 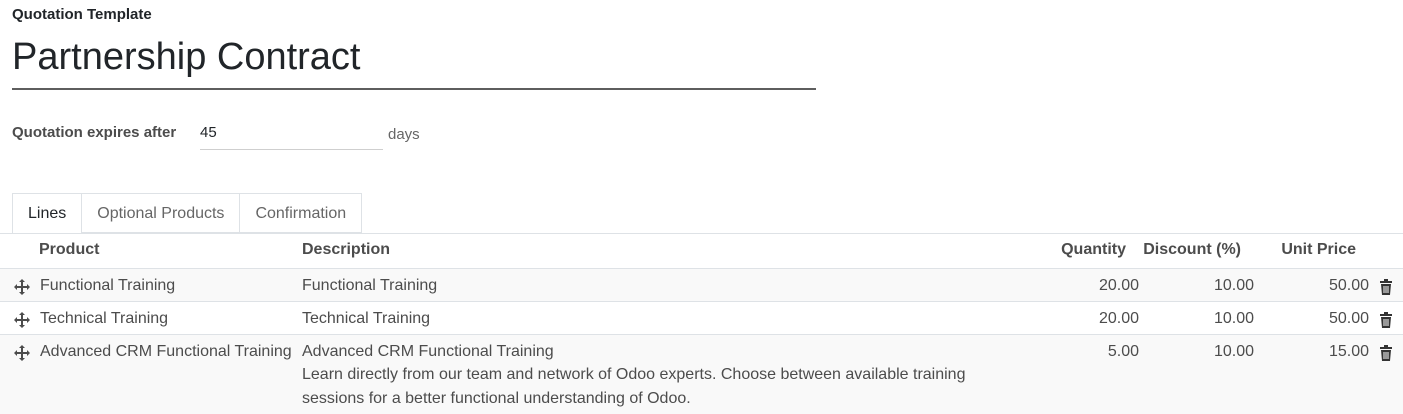 I want to click on header-discount: Discount (%), so click(x=1192, y=250).